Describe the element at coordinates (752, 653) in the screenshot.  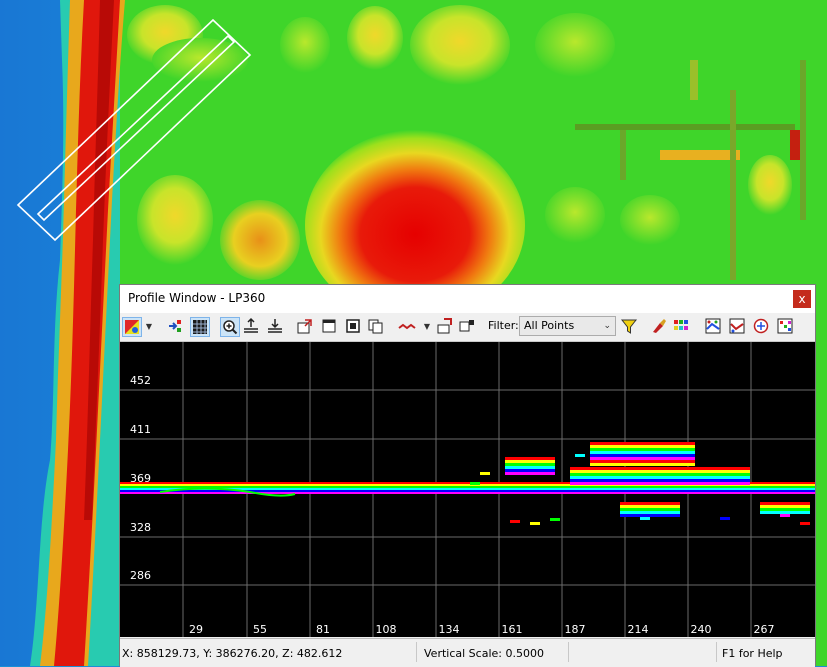
I see `help-hint: F1 for Help` at that location.